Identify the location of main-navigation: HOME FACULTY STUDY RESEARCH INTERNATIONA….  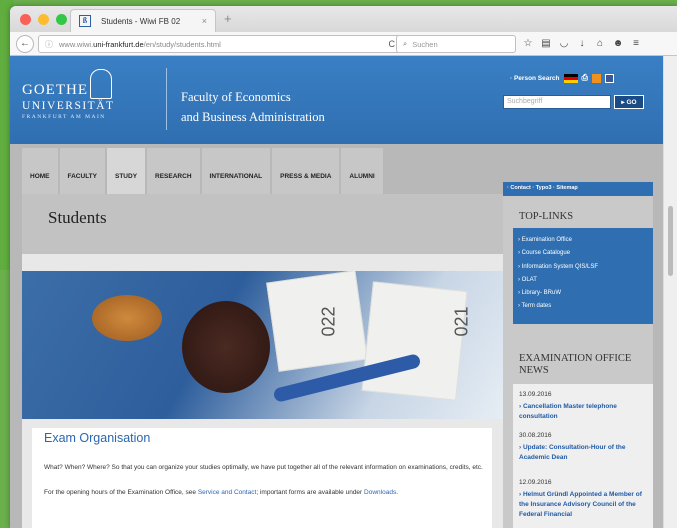
(202, 171).